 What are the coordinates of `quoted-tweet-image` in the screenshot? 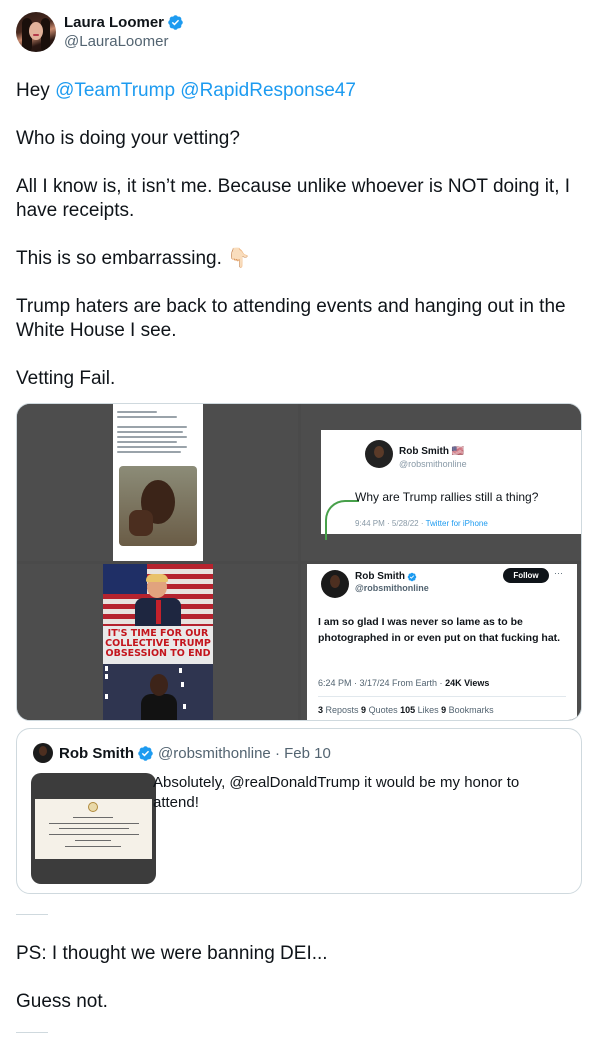 It's located at (93, 828).